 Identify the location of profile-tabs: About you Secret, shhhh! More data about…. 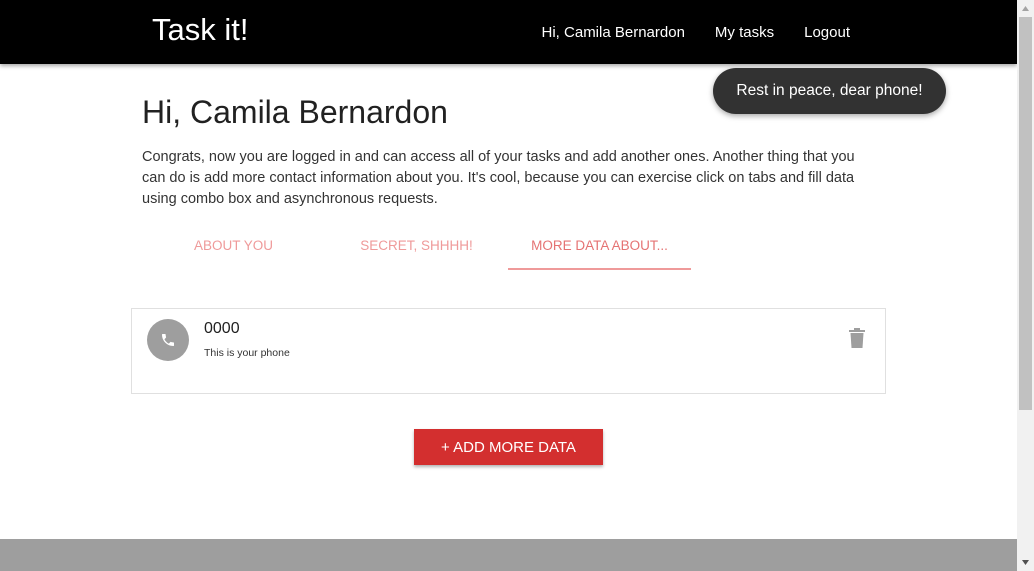
(508, 247).